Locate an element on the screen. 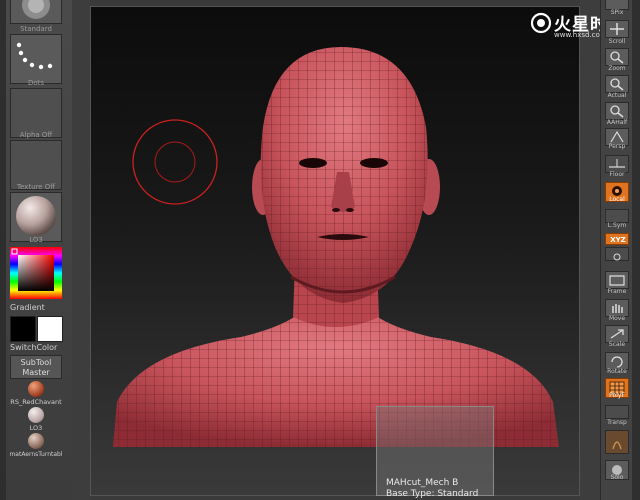 The width and height of the screenshot is (640, 500). material-sphere-icon is located at coordinates (36, 216).